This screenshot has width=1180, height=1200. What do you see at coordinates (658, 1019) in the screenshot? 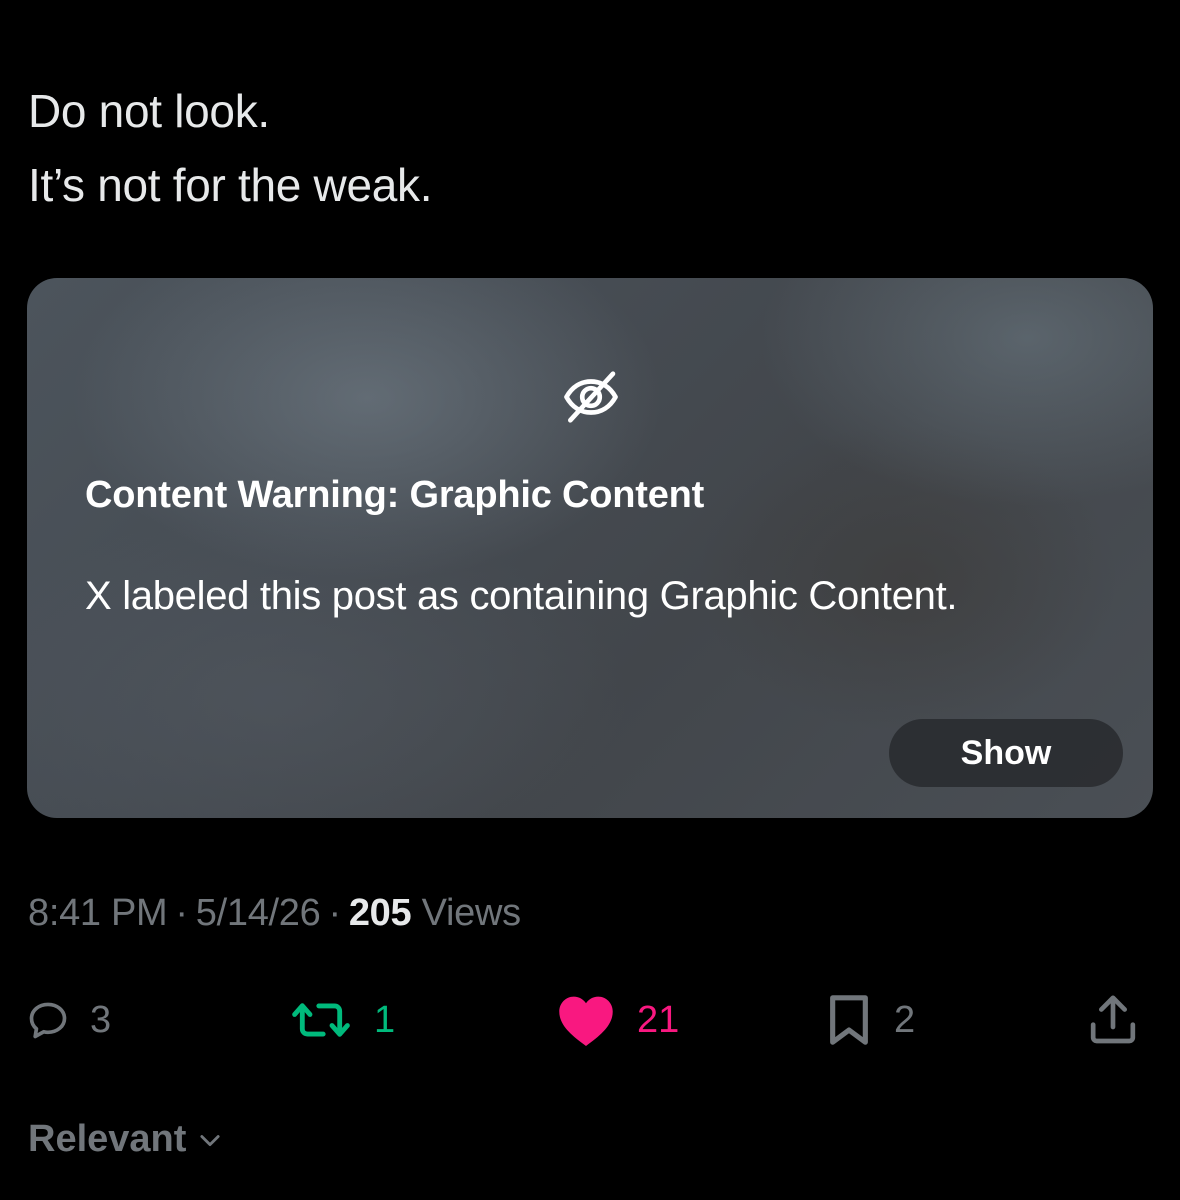
I see `like-count: 21` at bounding box center [658, 1019].